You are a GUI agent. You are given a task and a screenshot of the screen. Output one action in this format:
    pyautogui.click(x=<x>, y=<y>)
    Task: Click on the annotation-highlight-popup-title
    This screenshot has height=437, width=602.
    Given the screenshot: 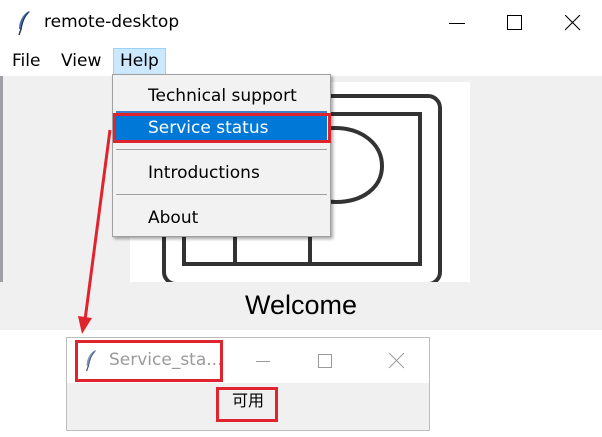 What is the action you would take?
    pyautogui.click(x=149, y=361)
    